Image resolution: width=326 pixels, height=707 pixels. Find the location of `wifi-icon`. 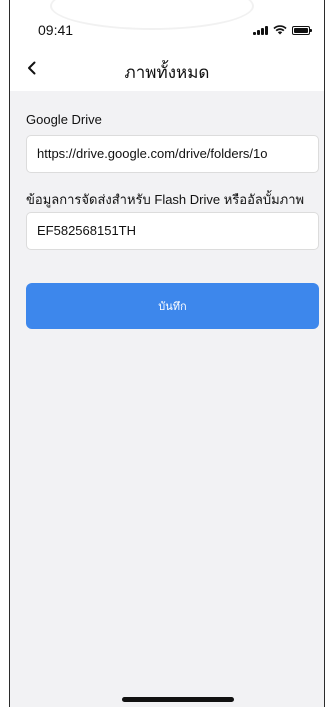

wifi-icon is located at coordinates (280, 30).